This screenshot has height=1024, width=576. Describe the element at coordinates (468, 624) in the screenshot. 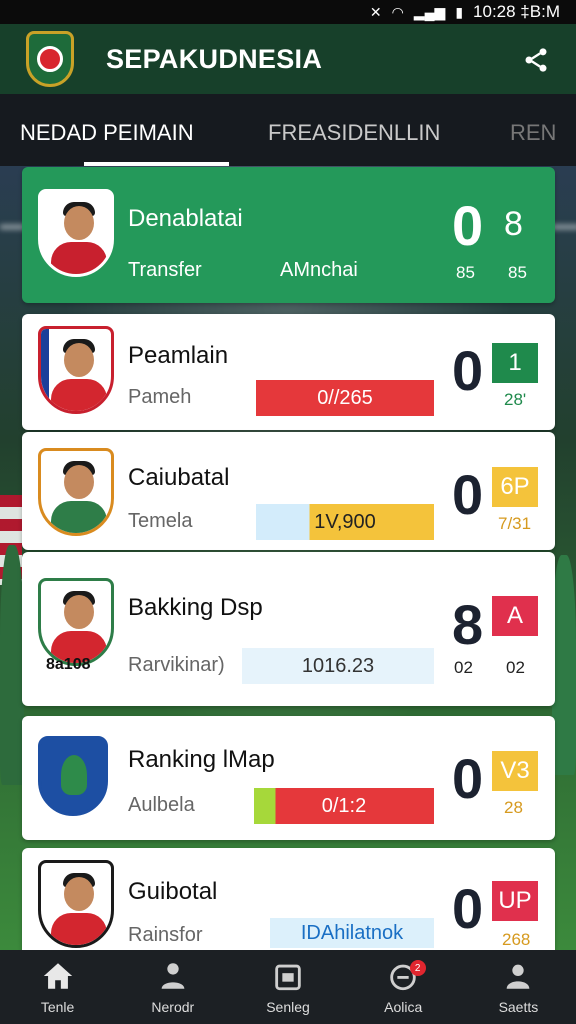

I see `card-score: 8` at that location.